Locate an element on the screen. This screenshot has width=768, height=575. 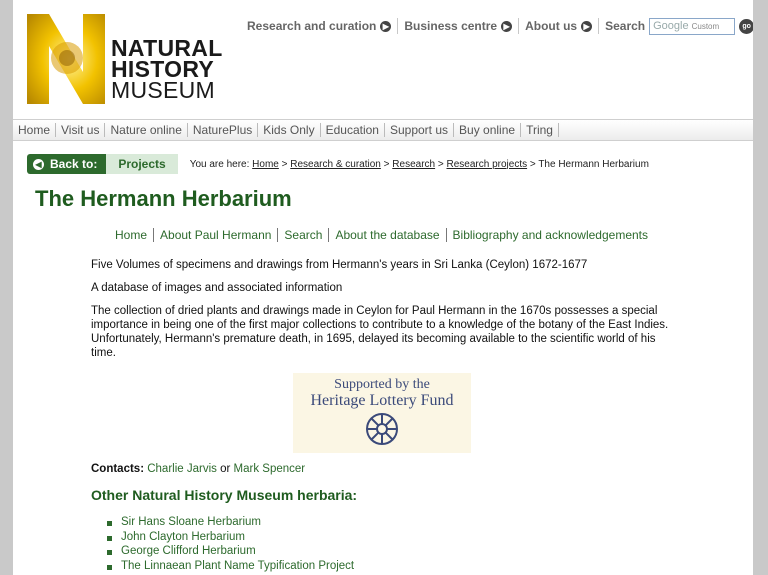
crumb-home: Home is located at coordinates (265, 164).